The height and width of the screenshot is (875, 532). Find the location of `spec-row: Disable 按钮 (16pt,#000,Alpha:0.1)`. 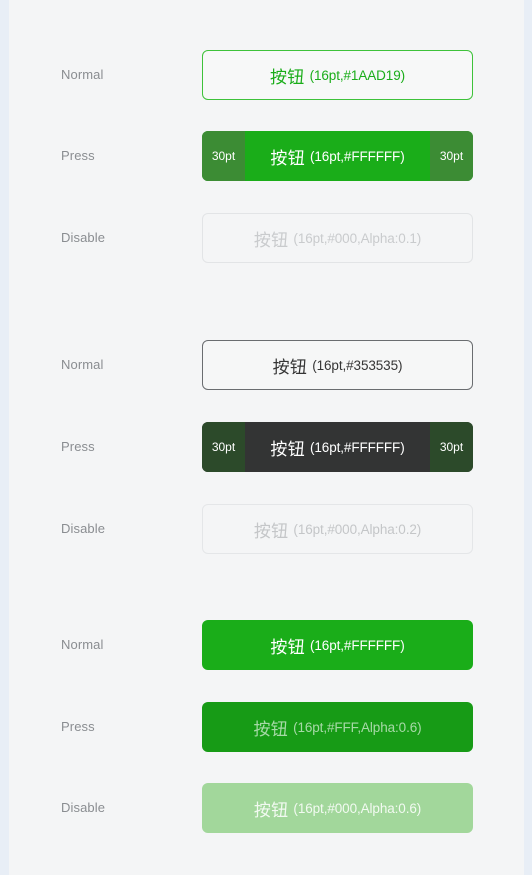

spec-row: Disable 按钮 (16pt,#000,Alpha:0.1) is located at coordinates (266, 238).